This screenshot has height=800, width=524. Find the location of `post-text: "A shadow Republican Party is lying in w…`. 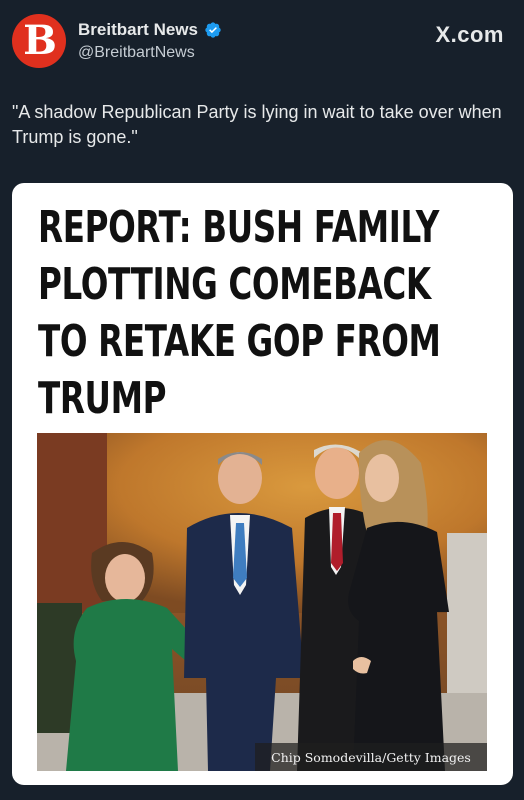

post-text: "A shadow Republican Party is lying in w… is located at coordinates (257, 124).